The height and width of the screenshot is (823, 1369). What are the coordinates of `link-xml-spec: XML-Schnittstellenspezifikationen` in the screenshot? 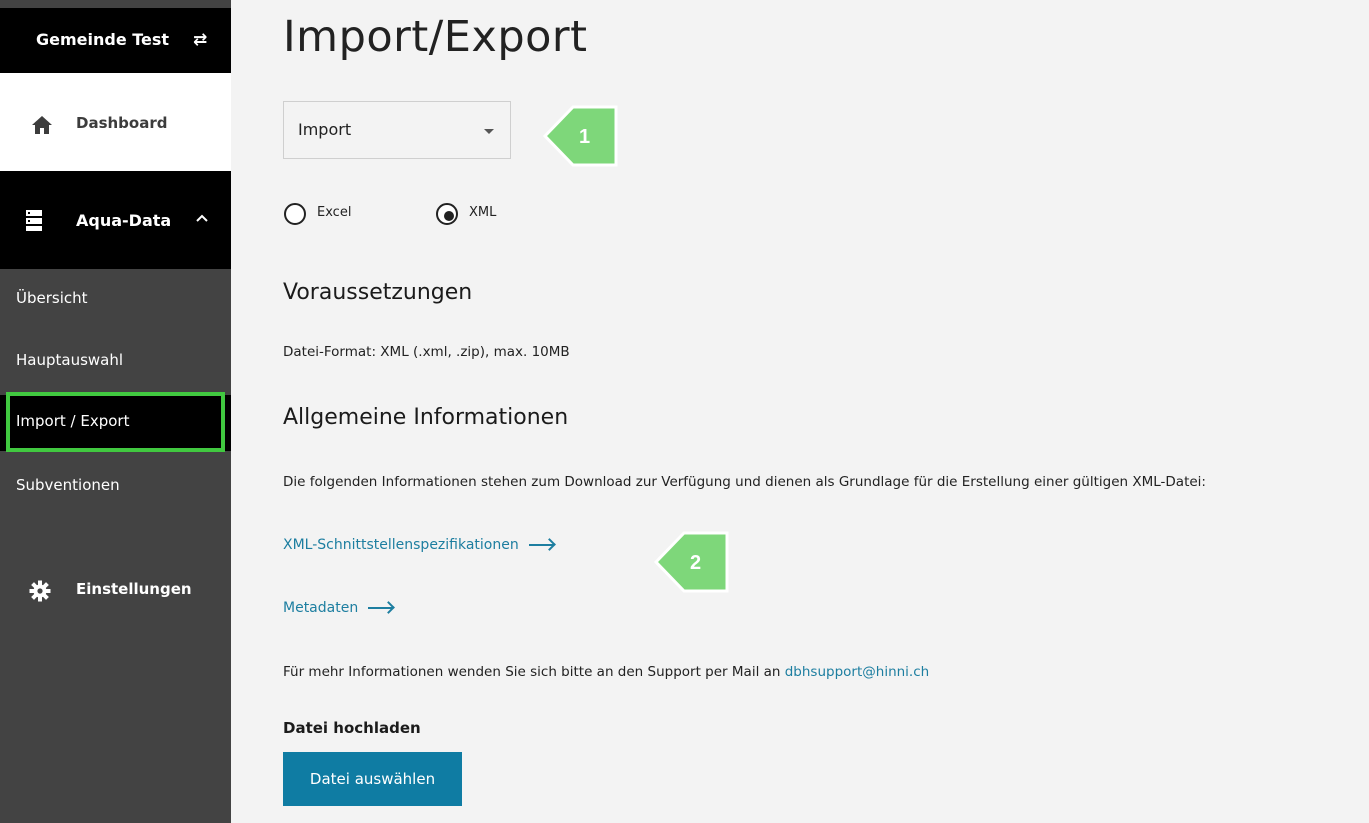 It's located at (418, 545).